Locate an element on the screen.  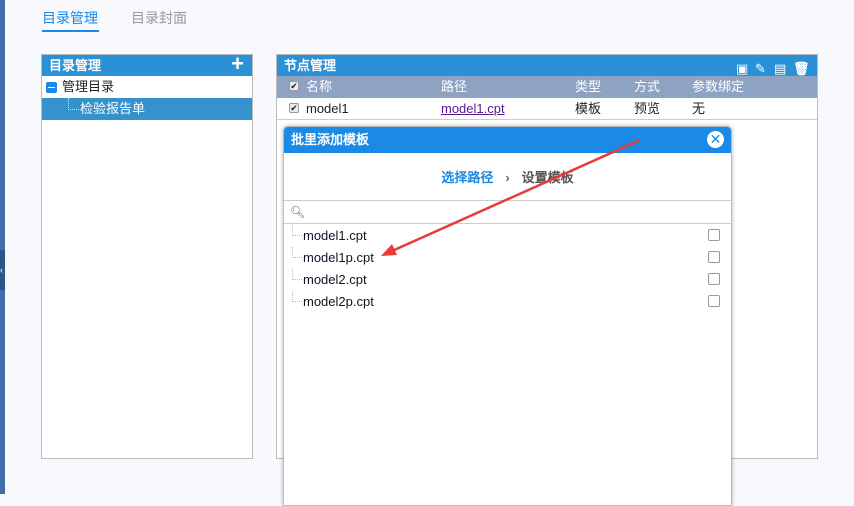
annotation-arrow is located at coordinates (511, 197).